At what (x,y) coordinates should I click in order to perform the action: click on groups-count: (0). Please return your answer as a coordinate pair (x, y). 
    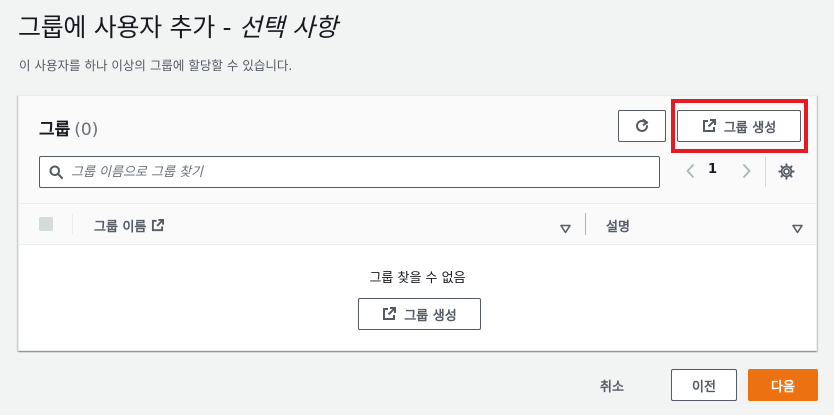
    Looking at the image, I should click on (86, 130).